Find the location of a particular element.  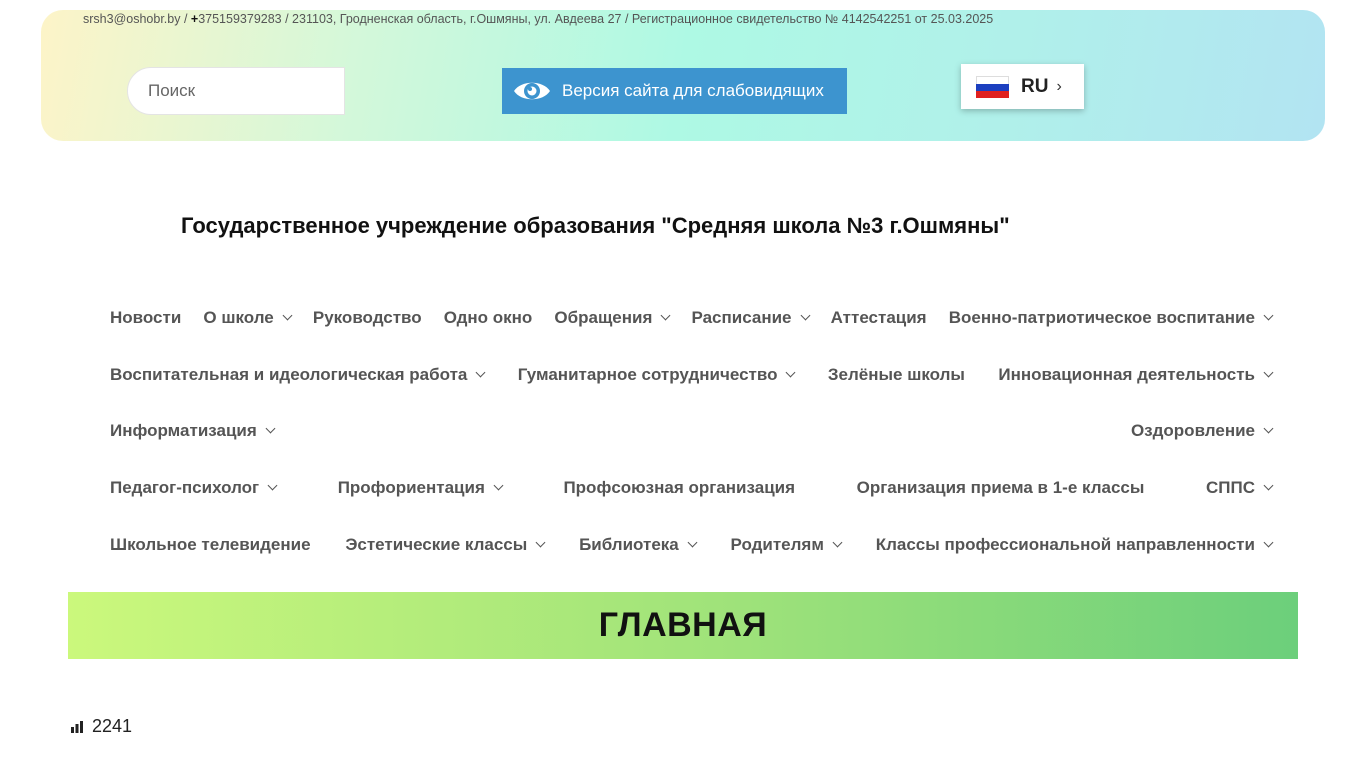

language-code: RU is located at coordinates (1035, 86).